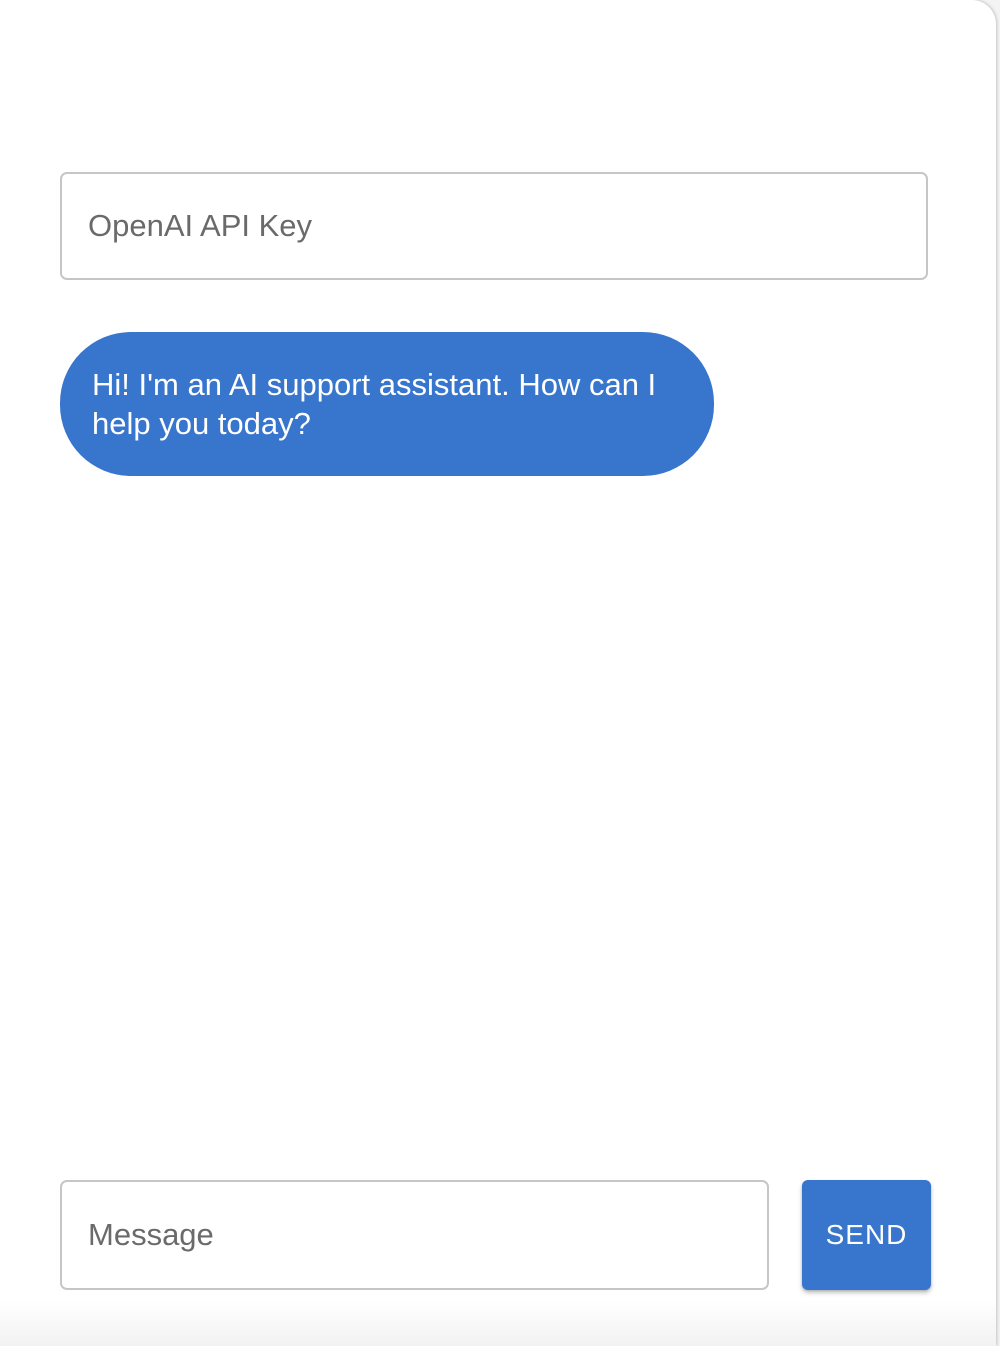 The height and width of the screenshot is (1346, 1000). Describe the element at coordinates (414, 1235) in the screenshot. I see `message-input` at that location.